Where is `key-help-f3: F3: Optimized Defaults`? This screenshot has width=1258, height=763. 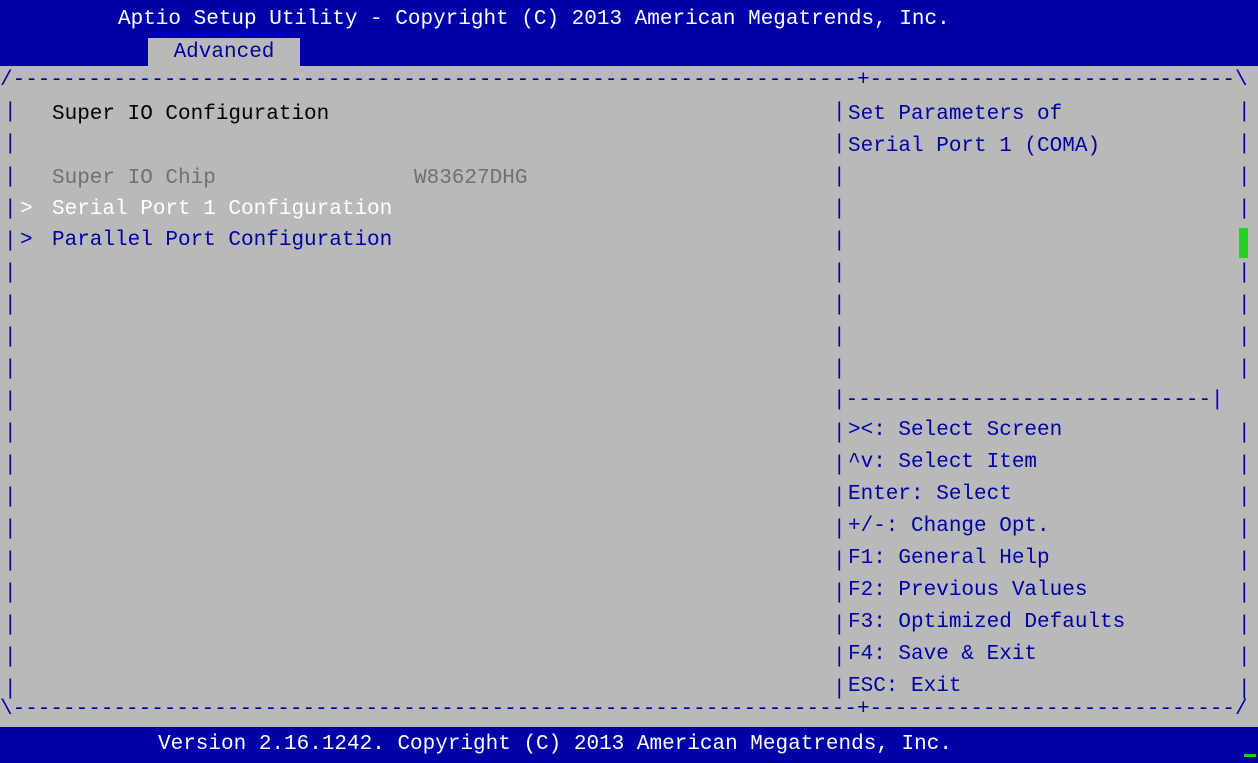 key-help-f3: F3: Optimized Defaults is located at coordinates (987, 622).